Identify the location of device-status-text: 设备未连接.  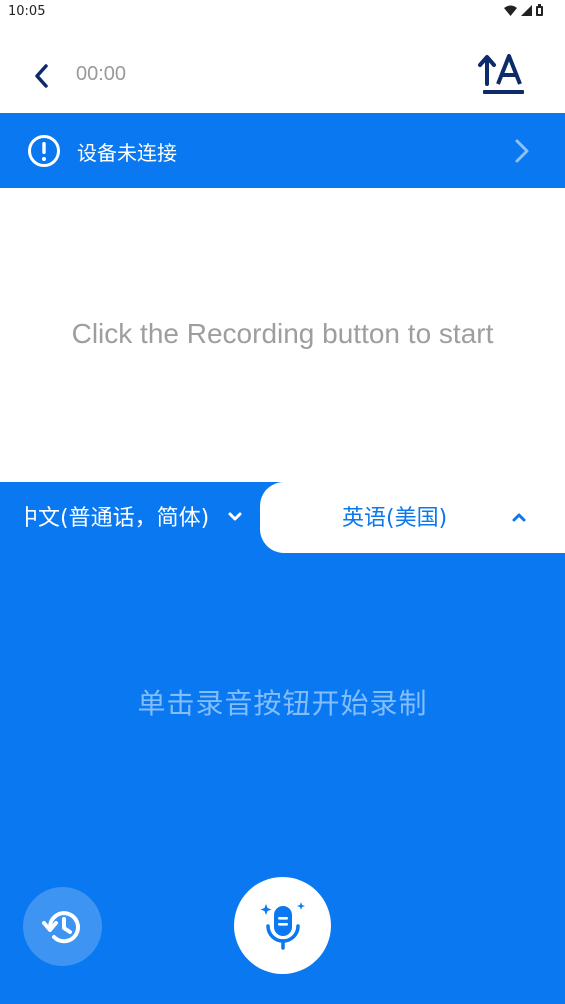
(127, 153).